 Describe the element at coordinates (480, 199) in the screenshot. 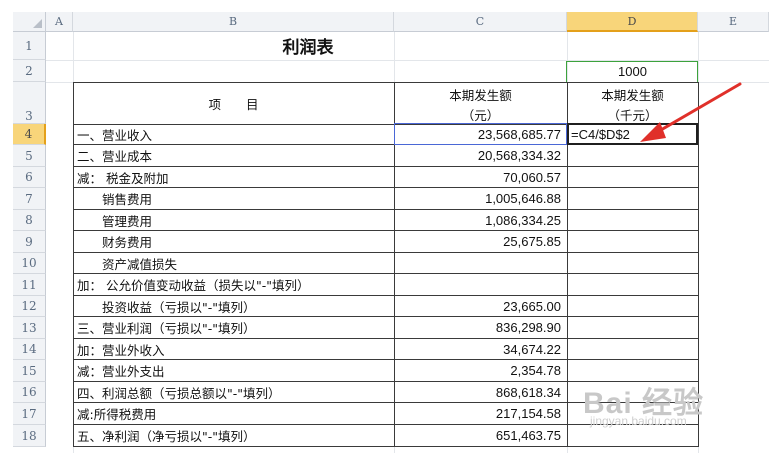

I see `row-value-c: 1,005,646.88` at that location.